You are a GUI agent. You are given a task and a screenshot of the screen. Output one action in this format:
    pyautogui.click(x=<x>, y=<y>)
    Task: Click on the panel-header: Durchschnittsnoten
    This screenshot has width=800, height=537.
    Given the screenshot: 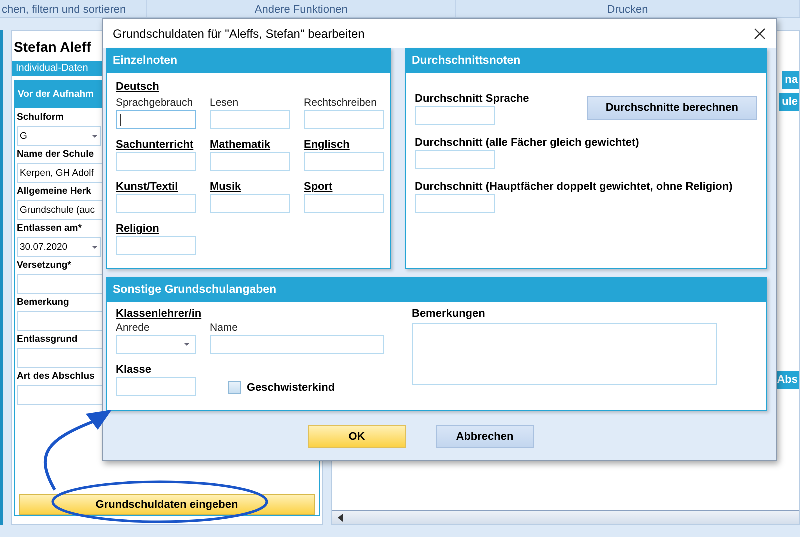 What is the action you would take?
    pyautogui.click(x=586, y=61)
    